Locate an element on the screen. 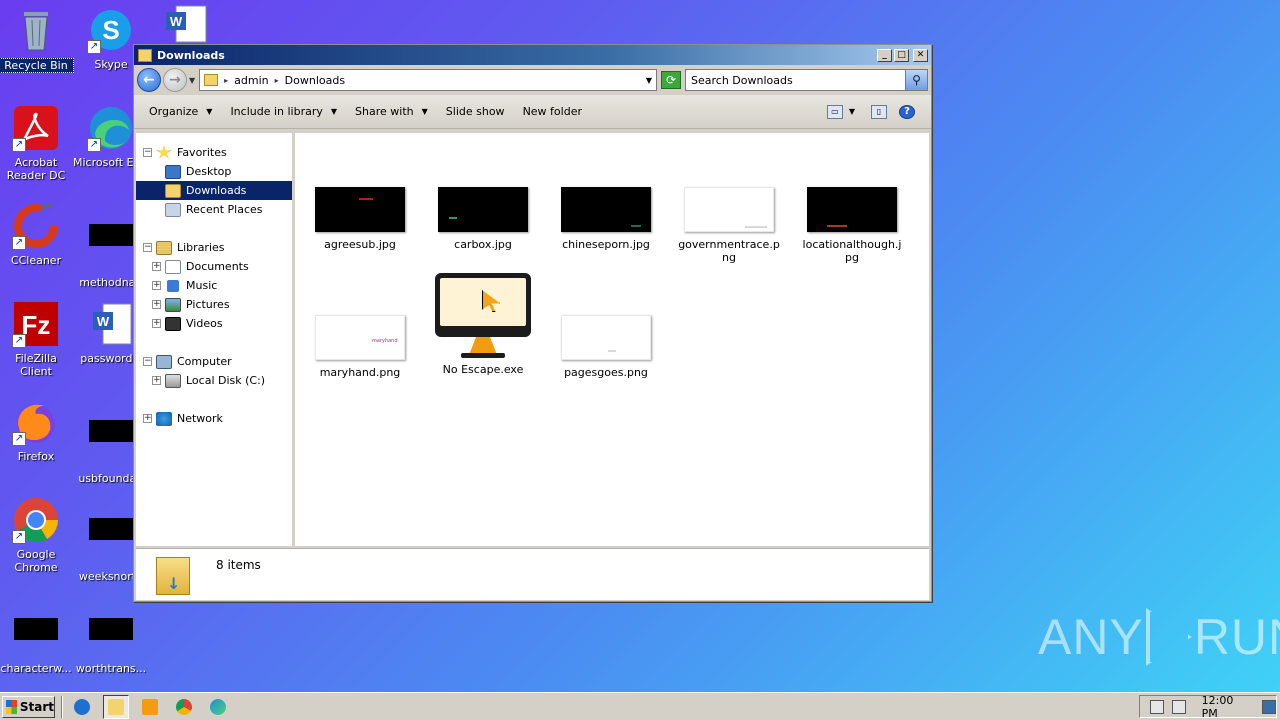 Image resolution: width=1280 pixels, height=720 pixels. tree-libraries: − Libraries is located at coordinates (214, 247).